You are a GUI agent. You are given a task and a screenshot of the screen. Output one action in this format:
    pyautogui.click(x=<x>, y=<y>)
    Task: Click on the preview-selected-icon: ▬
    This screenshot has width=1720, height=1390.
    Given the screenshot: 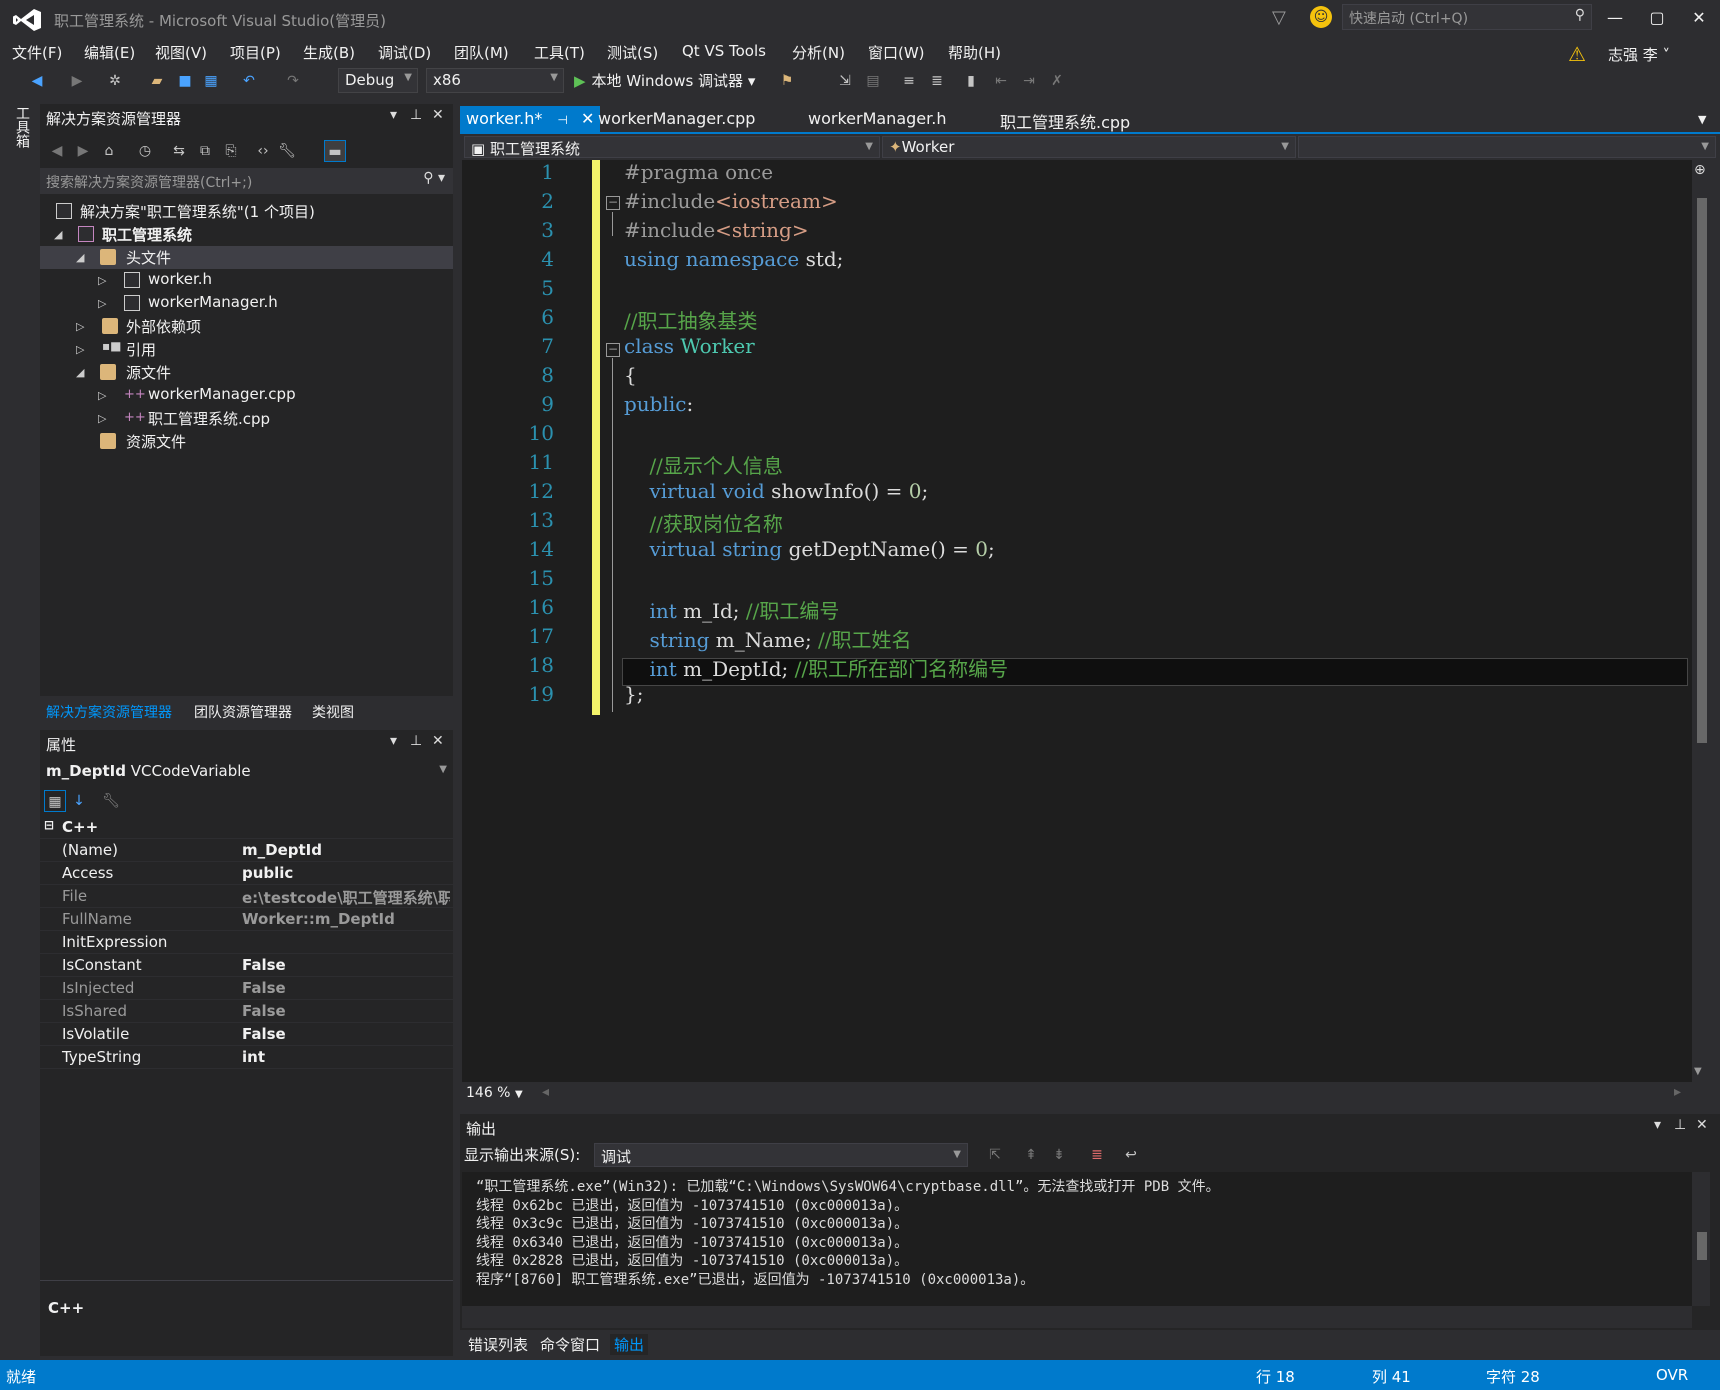 What is the action you would take?
    pyautogui.click(x=335, y=151)
    